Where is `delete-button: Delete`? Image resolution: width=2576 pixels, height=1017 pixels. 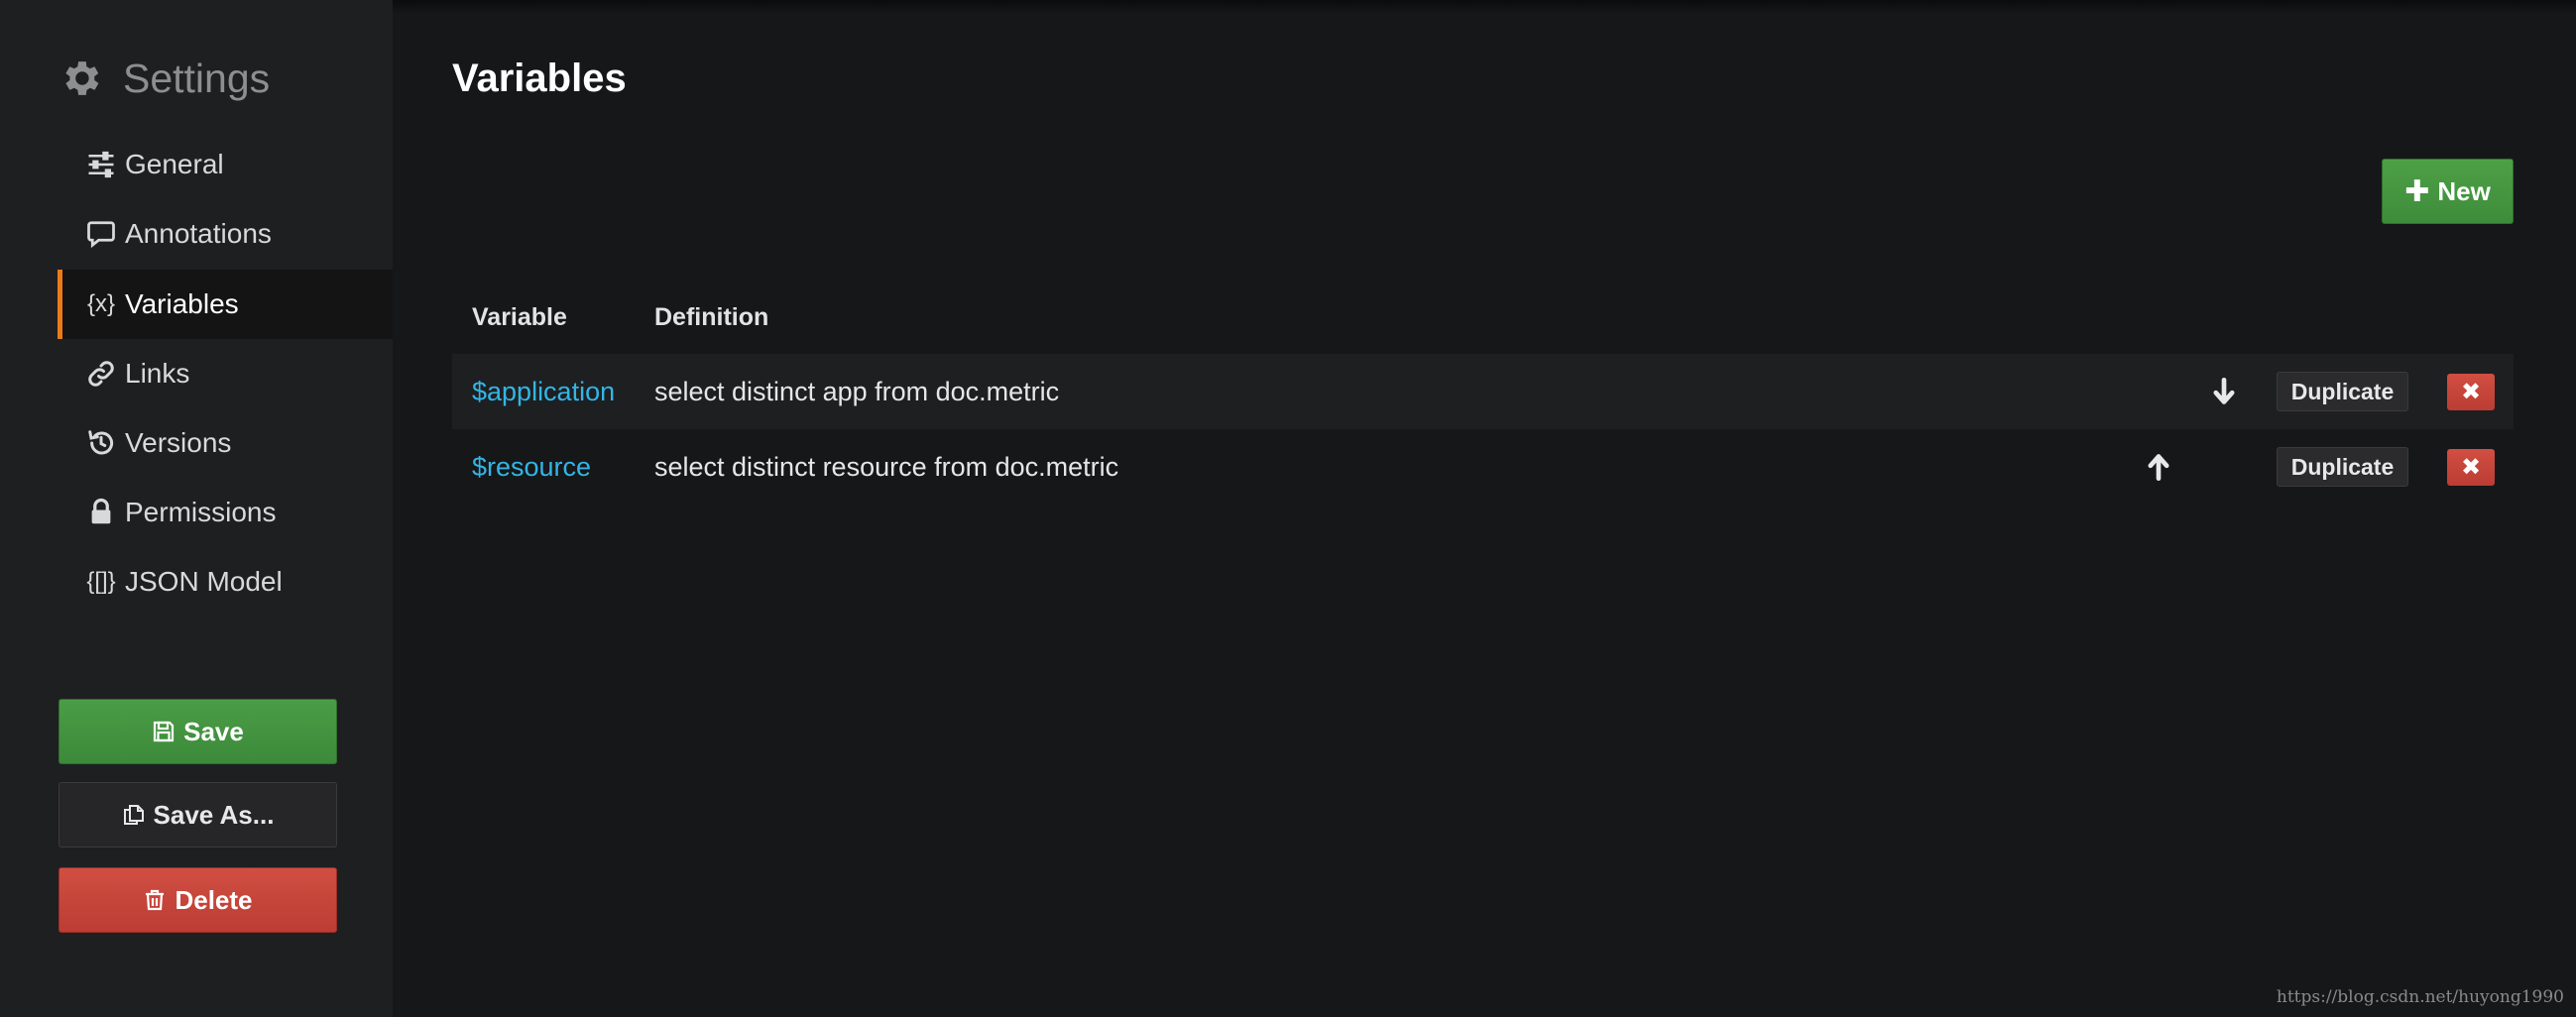
delete-button: Delete is located at coordinates (198, 900).